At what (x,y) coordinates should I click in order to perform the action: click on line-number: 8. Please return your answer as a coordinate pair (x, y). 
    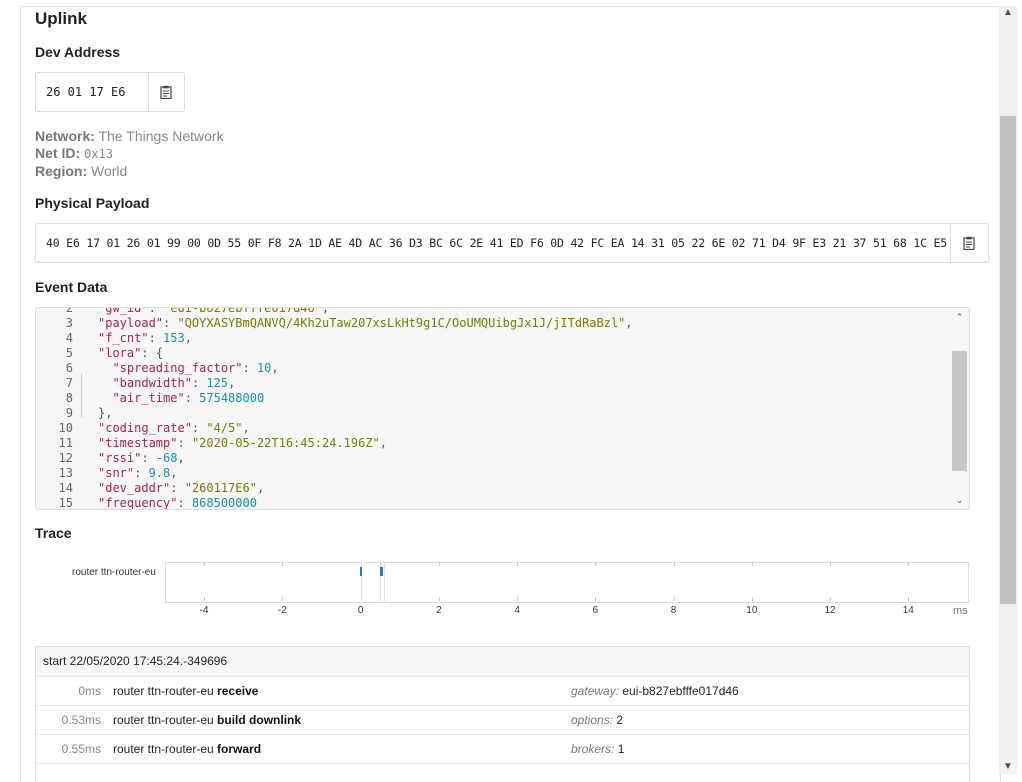
    Looking at the image, I should click on (69, 398).